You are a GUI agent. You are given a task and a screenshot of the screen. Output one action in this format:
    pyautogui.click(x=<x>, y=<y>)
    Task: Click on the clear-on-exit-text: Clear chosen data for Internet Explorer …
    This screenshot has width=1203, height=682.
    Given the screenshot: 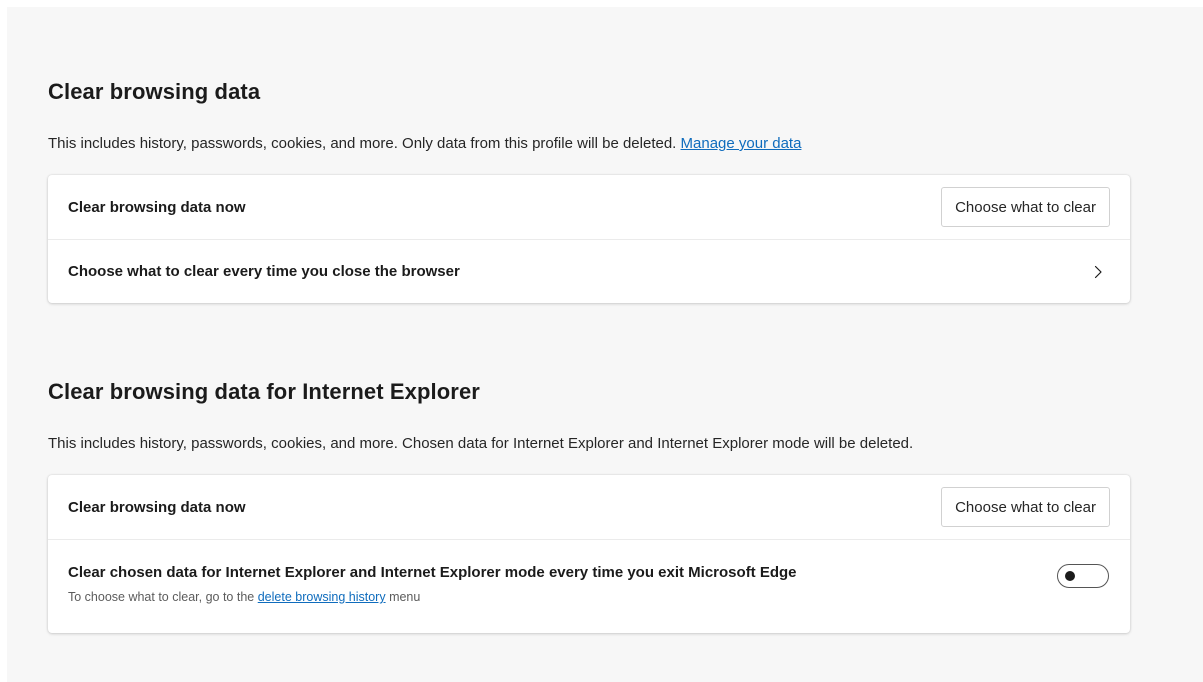 What is the action you would take?
    pyautogui.click(x=562, y=584)
    